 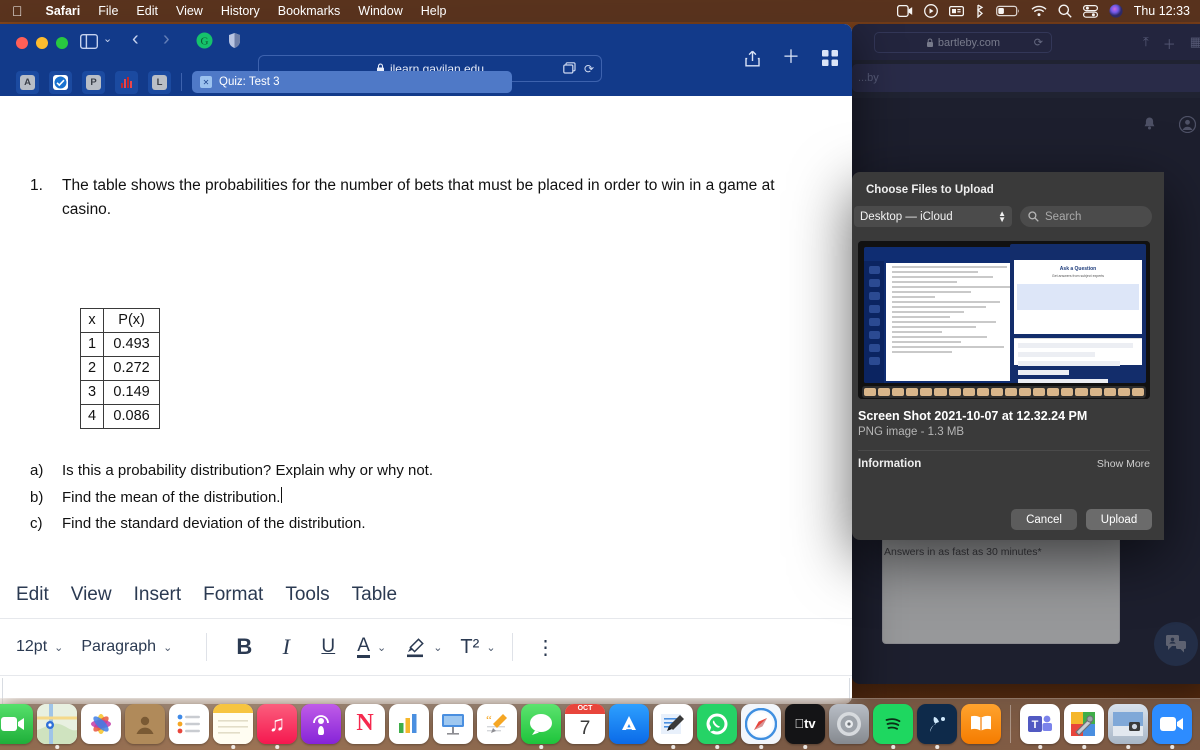 I want to click on dock-item-messages, so click(x=541, y=726).